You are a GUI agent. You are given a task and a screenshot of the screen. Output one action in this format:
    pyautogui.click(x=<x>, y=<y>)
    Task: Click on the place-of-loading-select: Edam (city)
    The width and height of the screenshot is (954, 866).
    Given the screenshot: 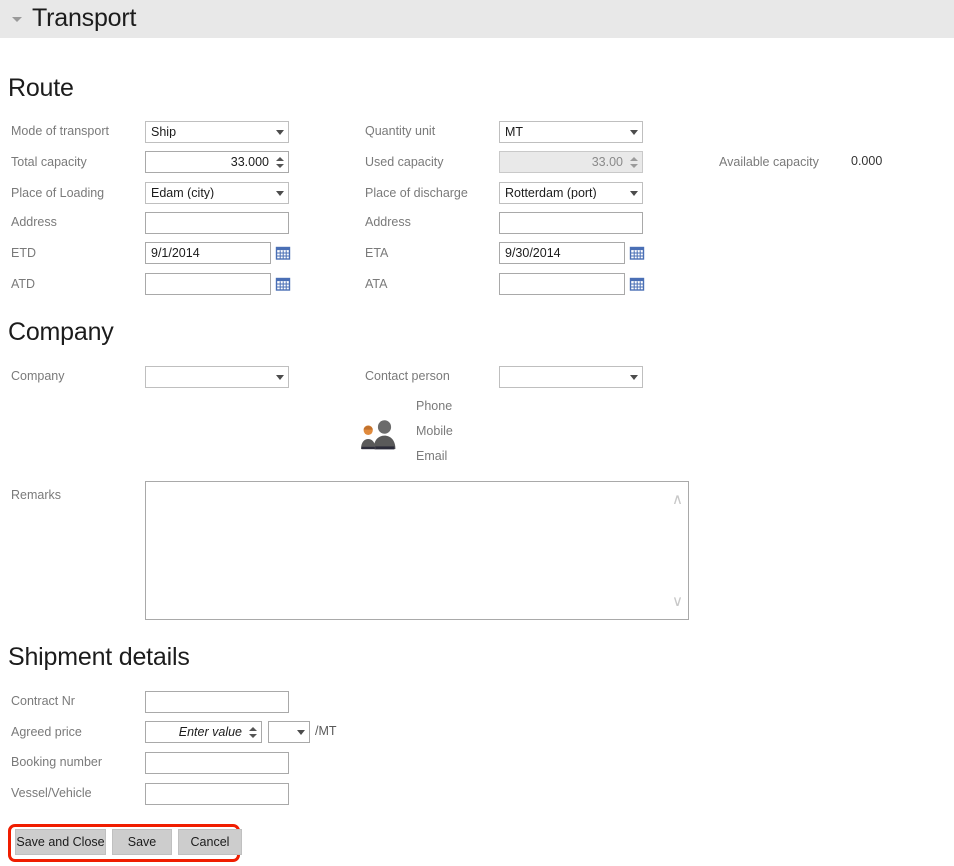 What is the action you would take?
    pyautogui.click(x=217, y=193)
    